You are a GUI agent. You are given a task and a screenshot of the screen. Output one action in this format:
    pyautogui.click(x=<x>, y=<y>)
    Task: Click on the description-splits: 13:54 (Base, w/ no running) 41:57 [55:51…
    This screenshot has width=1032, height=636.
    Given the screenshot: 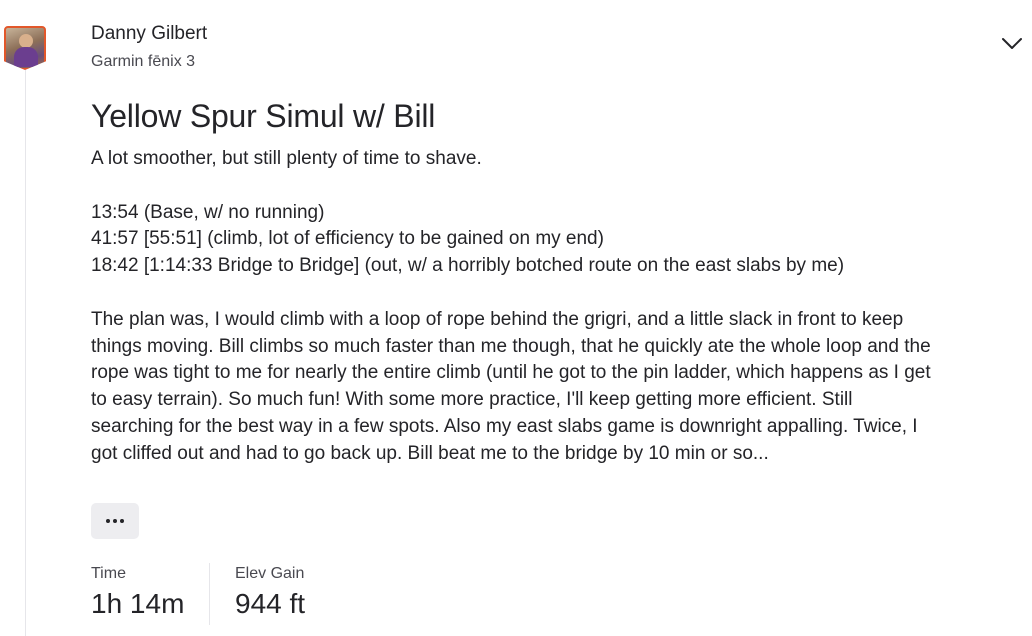 What is the action you would take?
    pyautogui.click(x=511, y=240)
    